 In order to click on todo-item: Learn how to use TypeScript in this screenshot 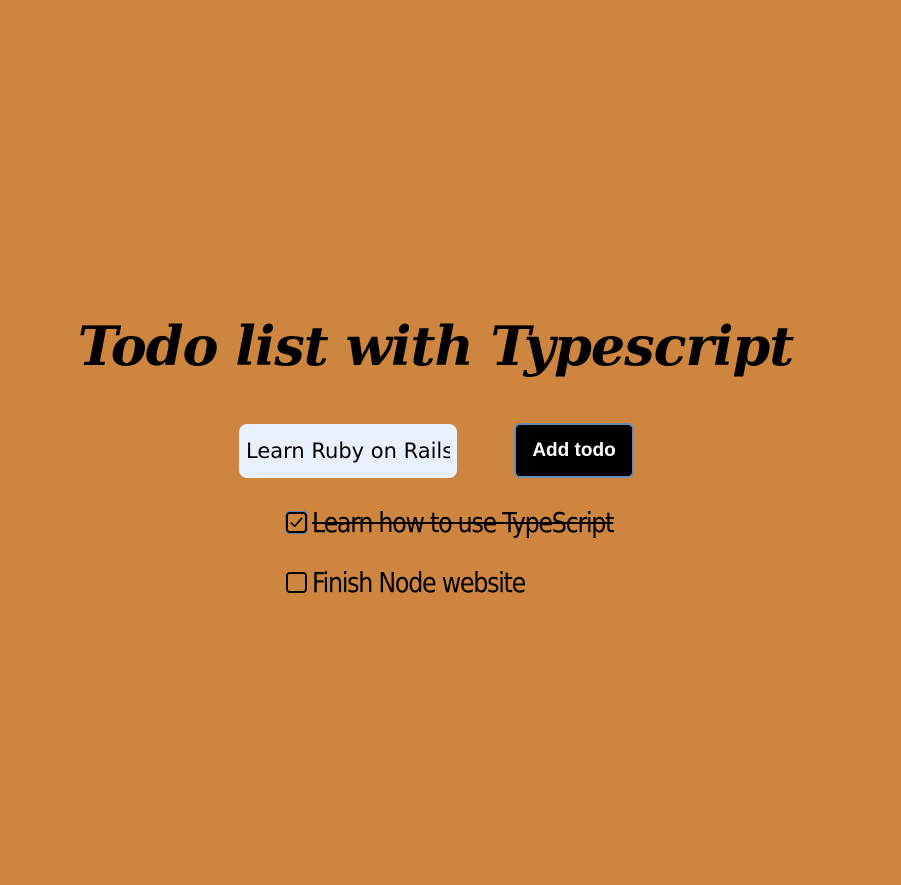, I will do `click(476, 522)`.